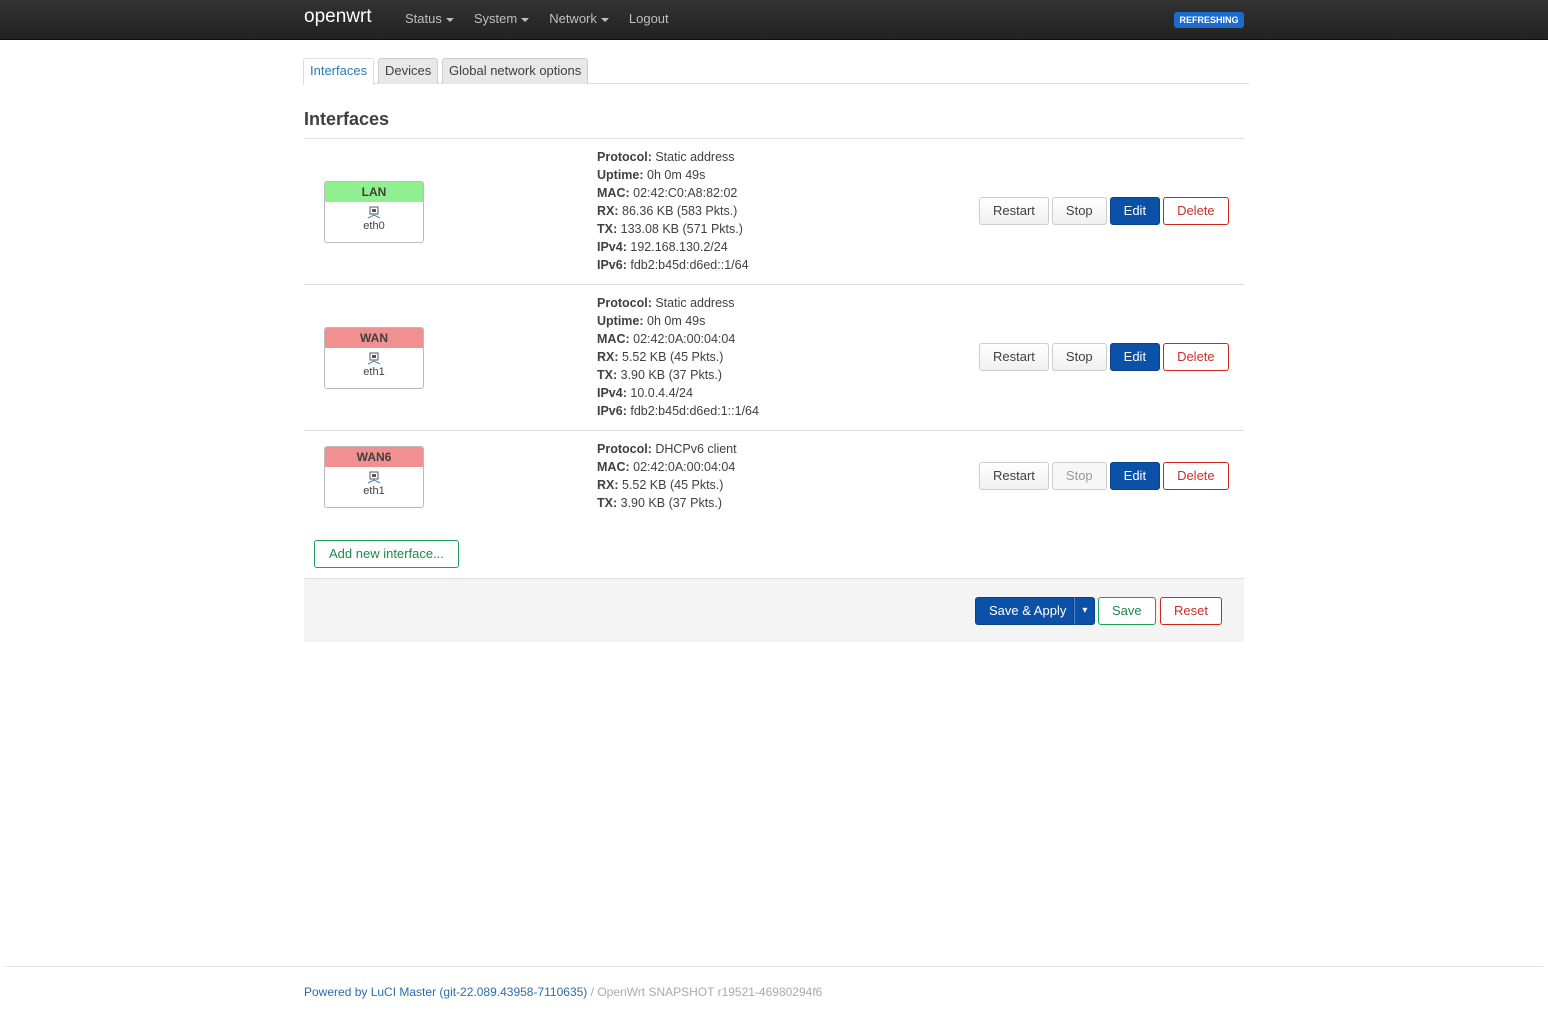 The image size is (1548, 1019). What do you see at coordinates (774, 610) in the screenshot?
I see `action-bar: Save & Apply ▾ Save Reset` at bounding box center [774, 610].